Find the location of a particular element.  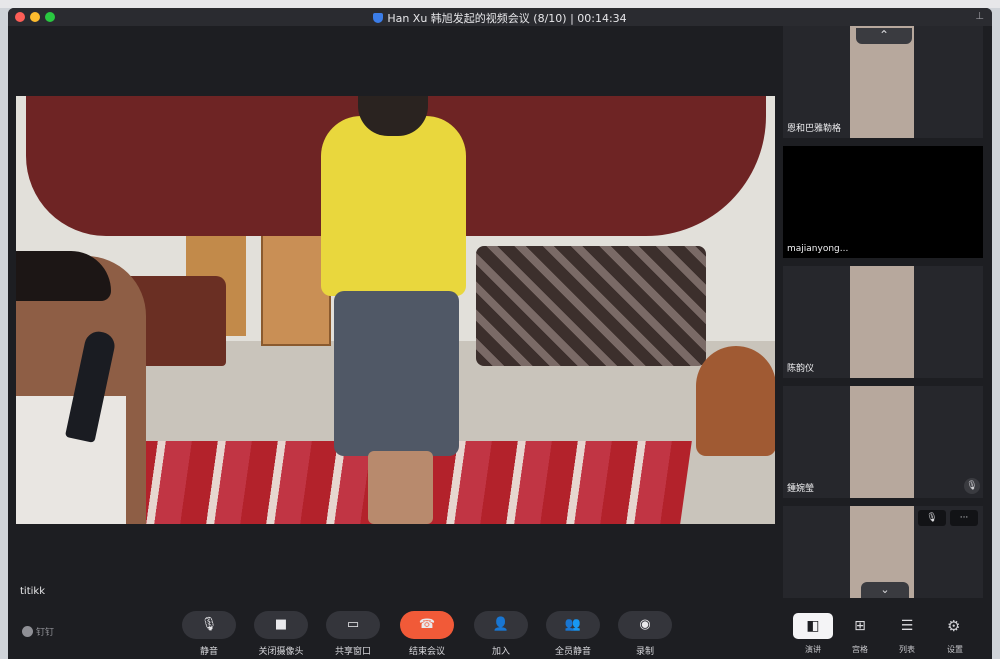

participant-tile: 鍾婉瑩 🎙 is located at coordinates (883, 442).